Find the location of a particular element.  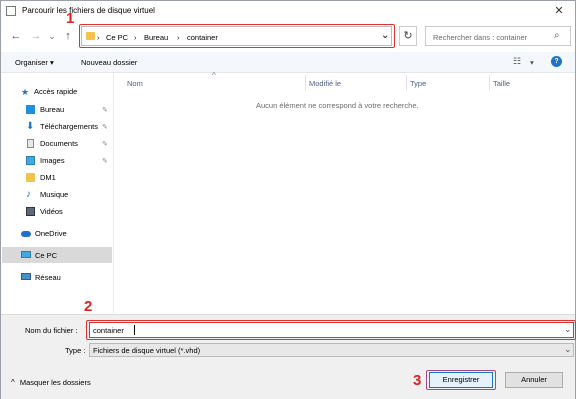

cloud-icon is located at coordinates (26, 234).